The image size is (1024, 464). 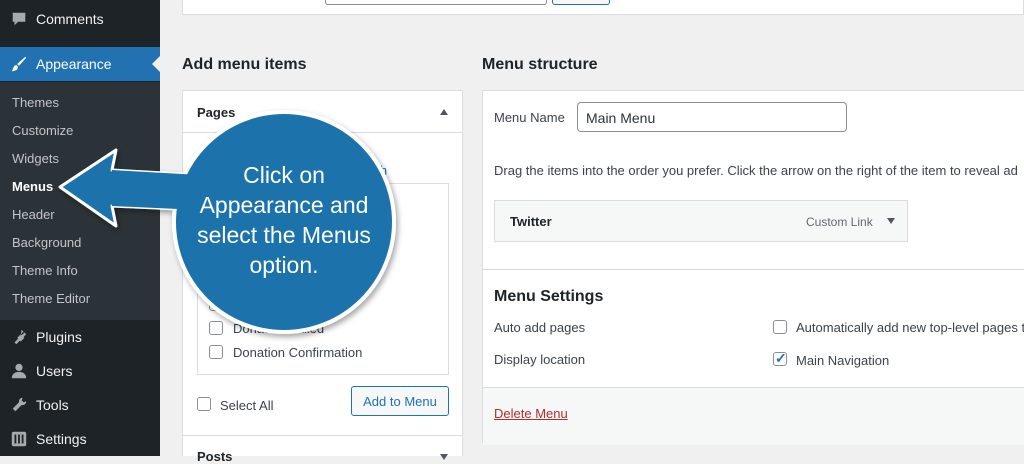 What do you see at coordinates (279, 328) in the screenshot?
I see `page-label: Donation Failed` at bounding box center [279, 328].